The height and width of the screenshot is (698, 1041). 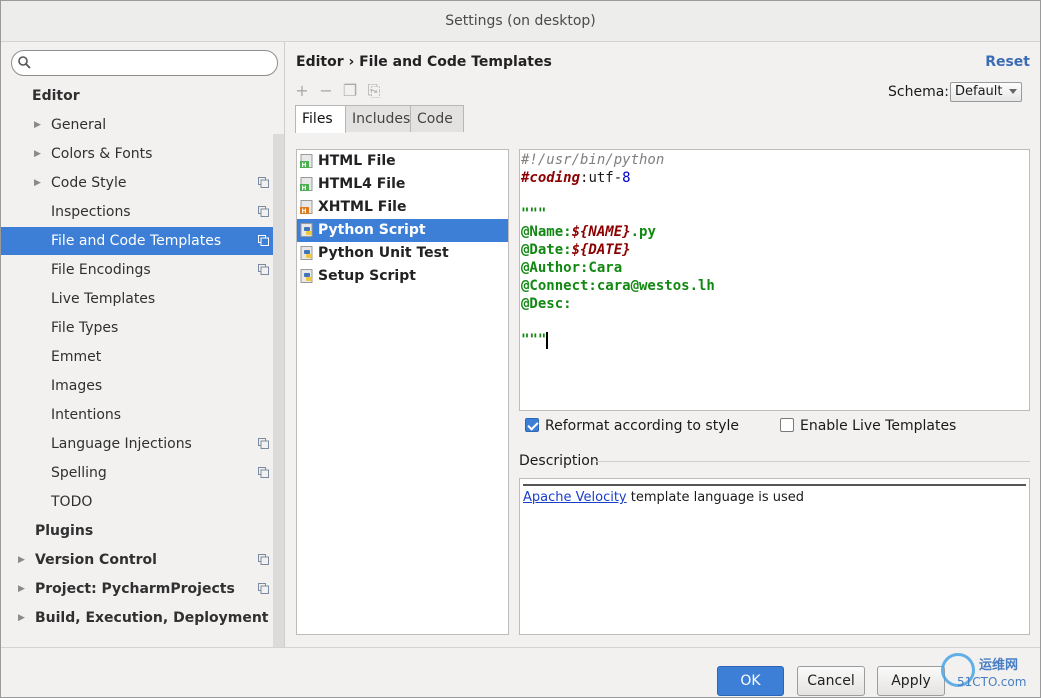 What do you see at coordinates (144, 63) in the screenshot?
I see `search-input` at bounding box center [144, 63].